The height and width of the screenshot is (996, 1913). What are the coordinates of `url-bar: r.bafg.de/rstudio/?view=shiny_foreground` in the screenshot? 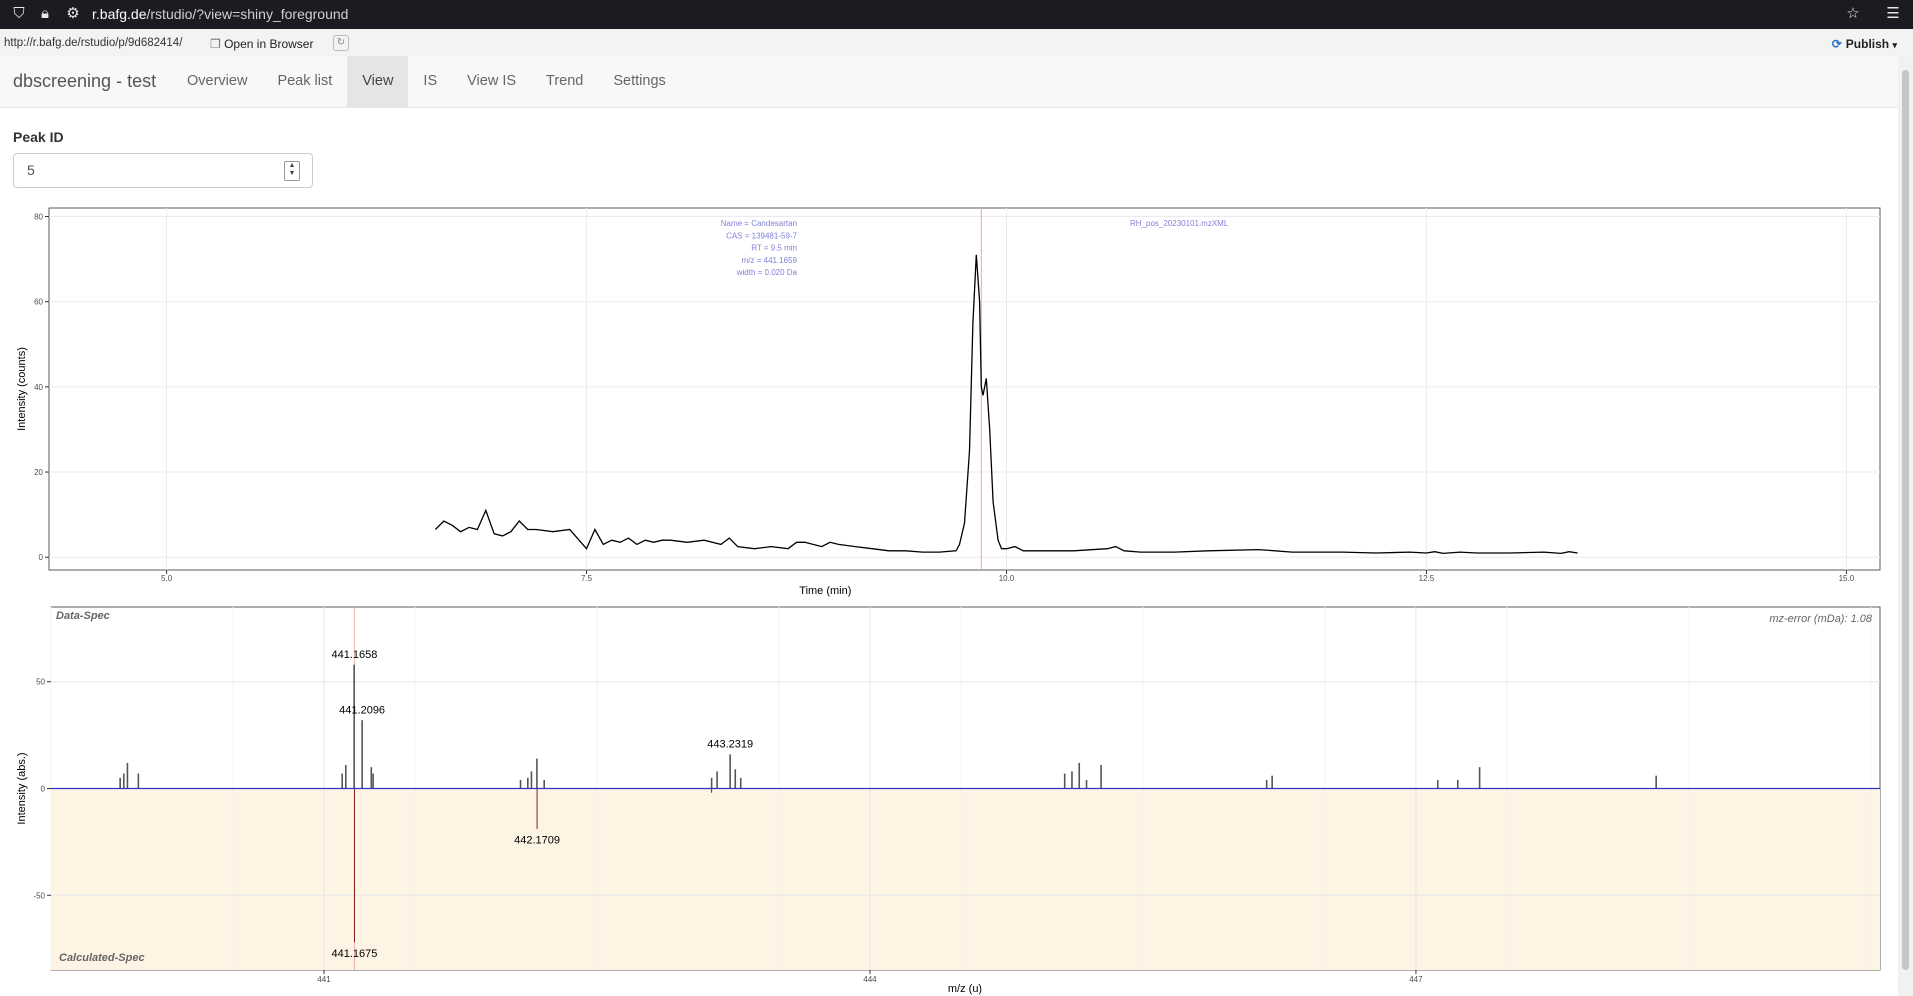 It's located at (220, 14).